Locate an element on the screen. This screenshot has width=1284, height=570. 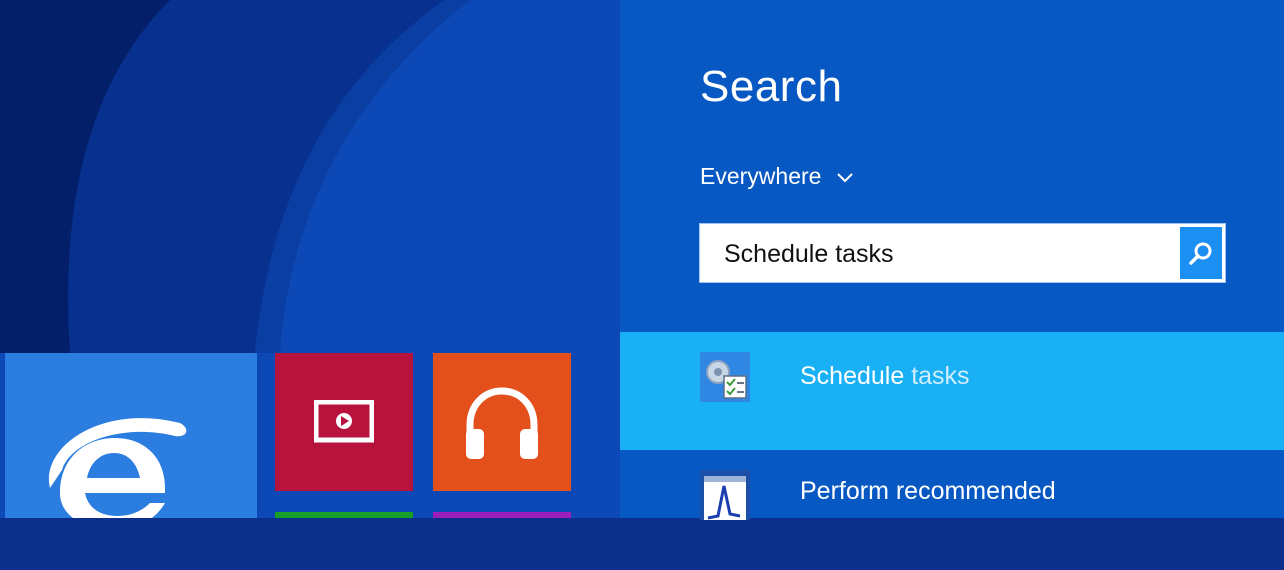
music-tile is located at coordinates (502, 422).